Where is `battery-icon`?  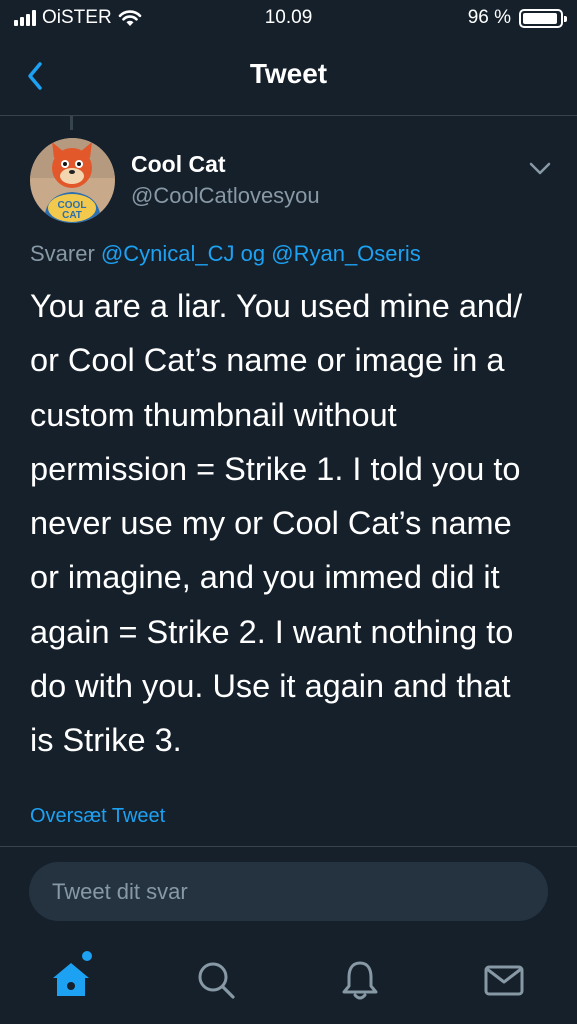
battery-icon is located at coordinates (543, 18).